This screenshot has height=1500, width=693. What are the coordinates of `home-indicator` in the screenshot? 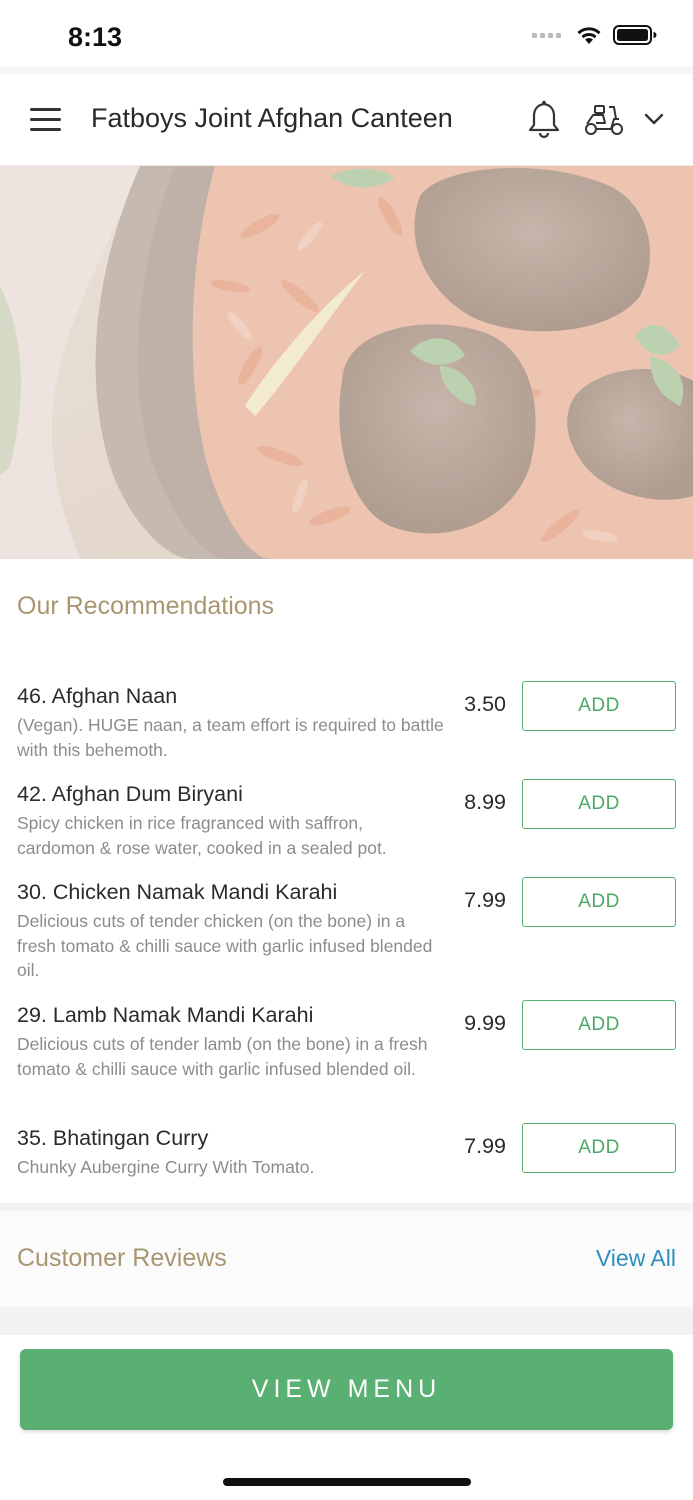 It's located at (347, 1482).